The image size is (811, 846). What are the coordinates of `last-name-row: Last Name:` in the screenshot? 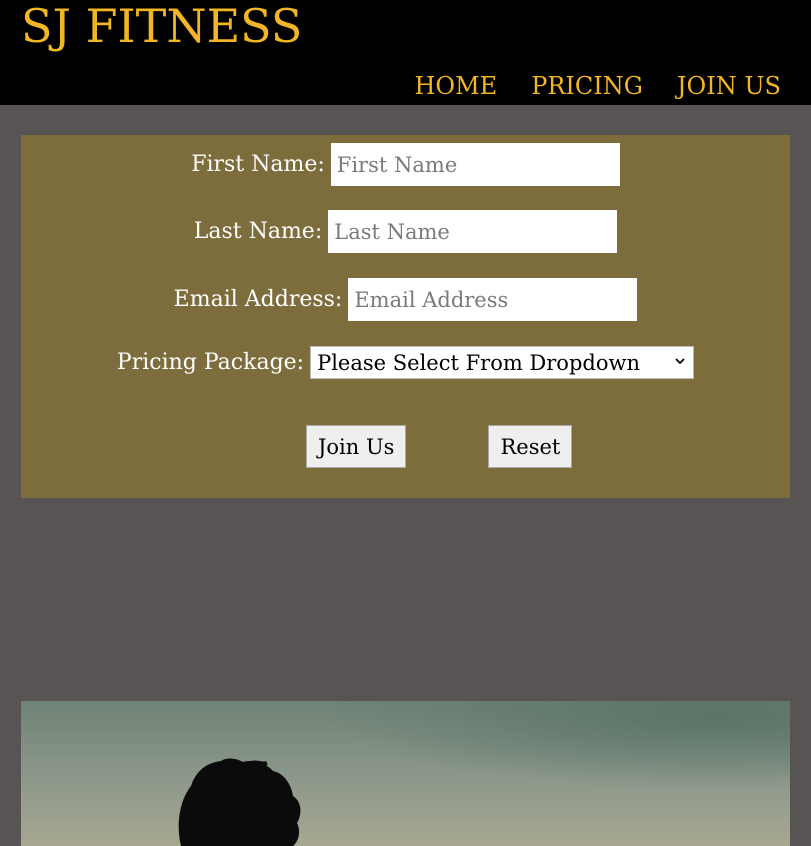 It's located at (405, 231).